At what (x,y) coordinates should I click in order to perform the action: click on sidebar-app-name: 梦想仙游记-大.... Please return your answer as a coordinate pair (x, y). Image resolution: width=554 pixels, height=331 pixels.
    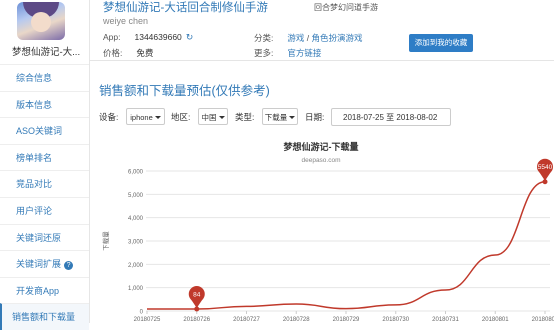
    Looking at the image, I should click on (46, 52).